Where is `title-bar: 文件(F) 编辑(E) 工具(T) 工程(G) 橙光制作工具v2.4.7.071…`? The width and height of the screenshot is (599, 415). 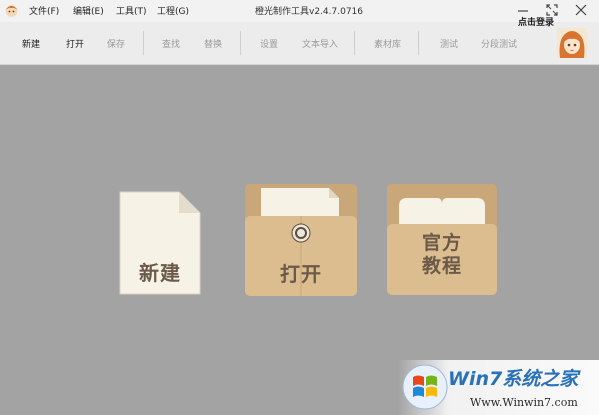 title-bar: 文件(F) 编辑(E) 工具(T) 工程(G) 橙光制作工具v2.4.7.071… is located at coordinates (299, 11).